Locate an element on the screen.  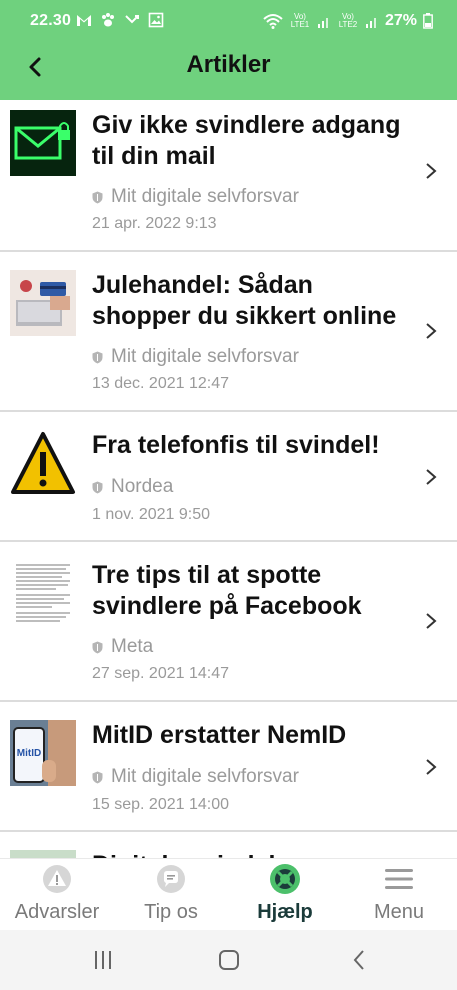
warning-sign-image is located at coordinates (43, 463).